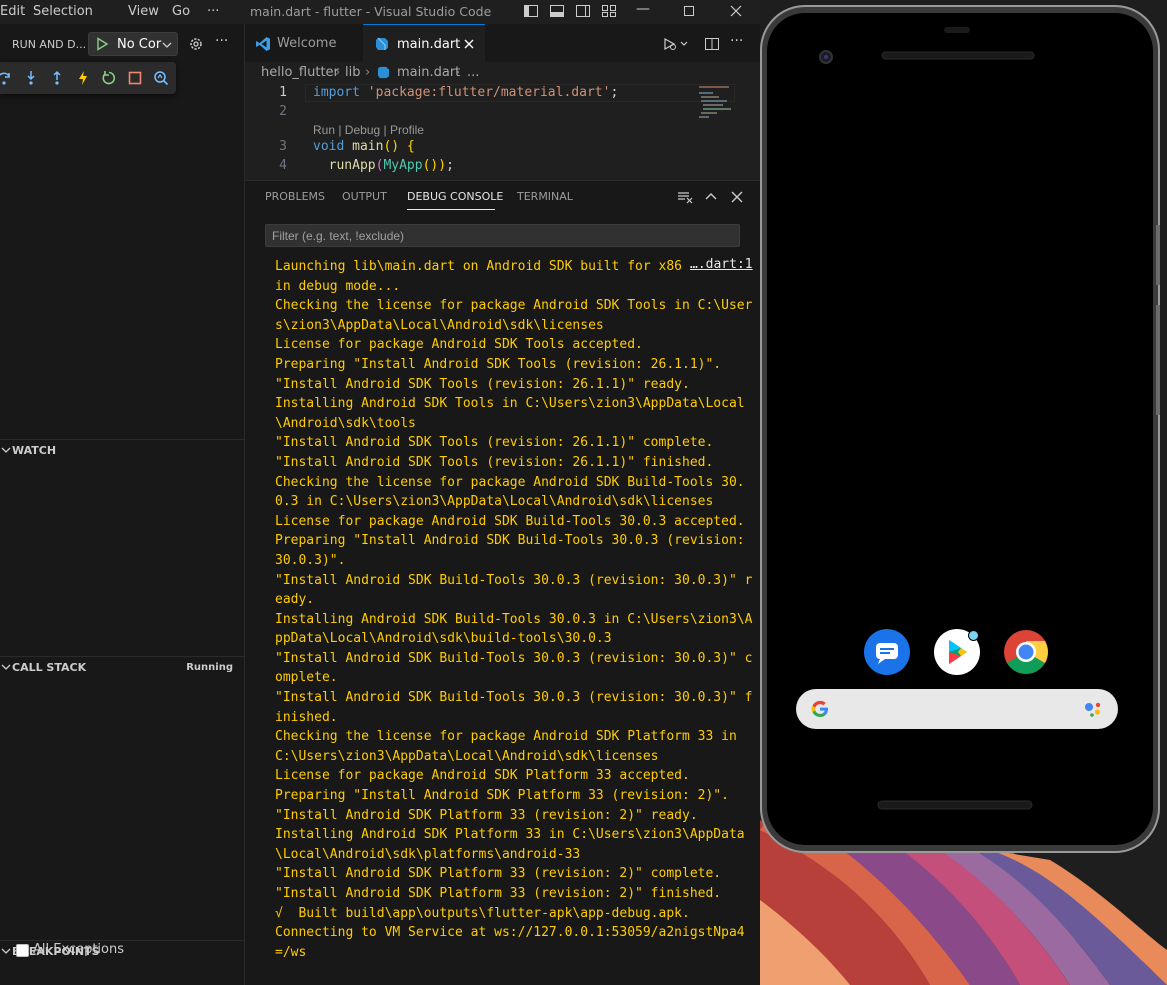  Describe the element at coordinates (122, 450) in the screenshot. I see `watch-section-header: WATCH` at that location.